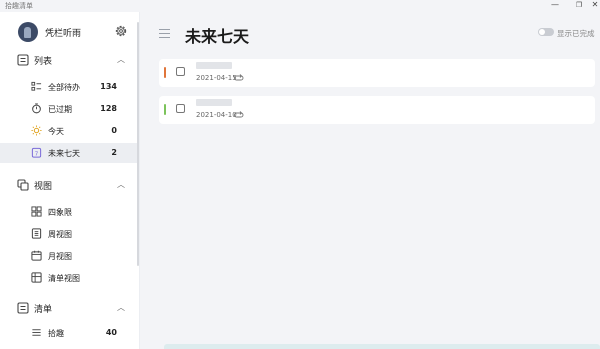 The width and height of the screenshot is (600, 349). I want to click on section-label: 列表, so click(43, 62).